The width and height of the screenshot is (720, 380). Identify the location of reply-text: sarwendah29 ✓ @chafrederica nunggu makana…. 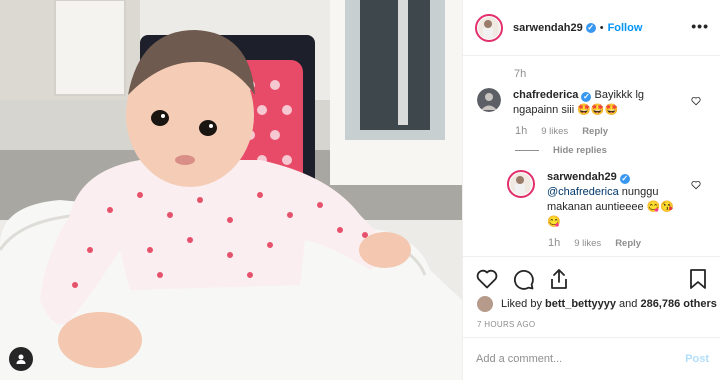
(612, 200).